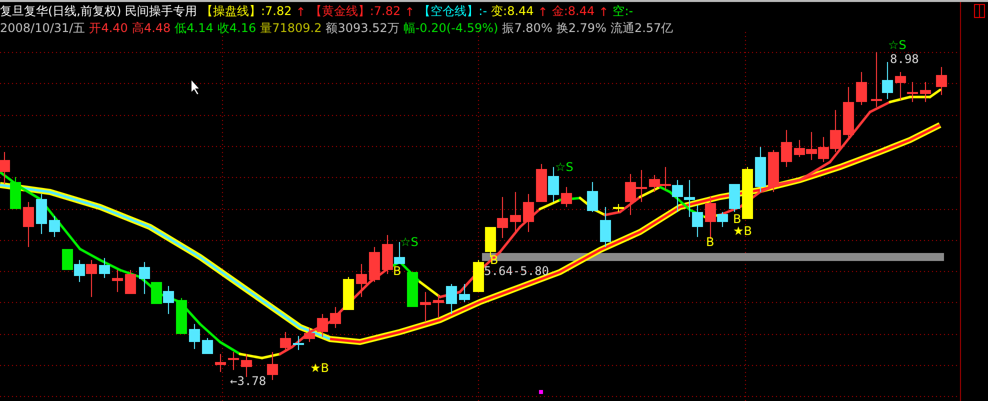 This screenshot has height=401, width=988. What do you see at coordinates (291, 28) in the screenshot?
I see `header-text: 量71809.2` at bounding box center [291, 28].